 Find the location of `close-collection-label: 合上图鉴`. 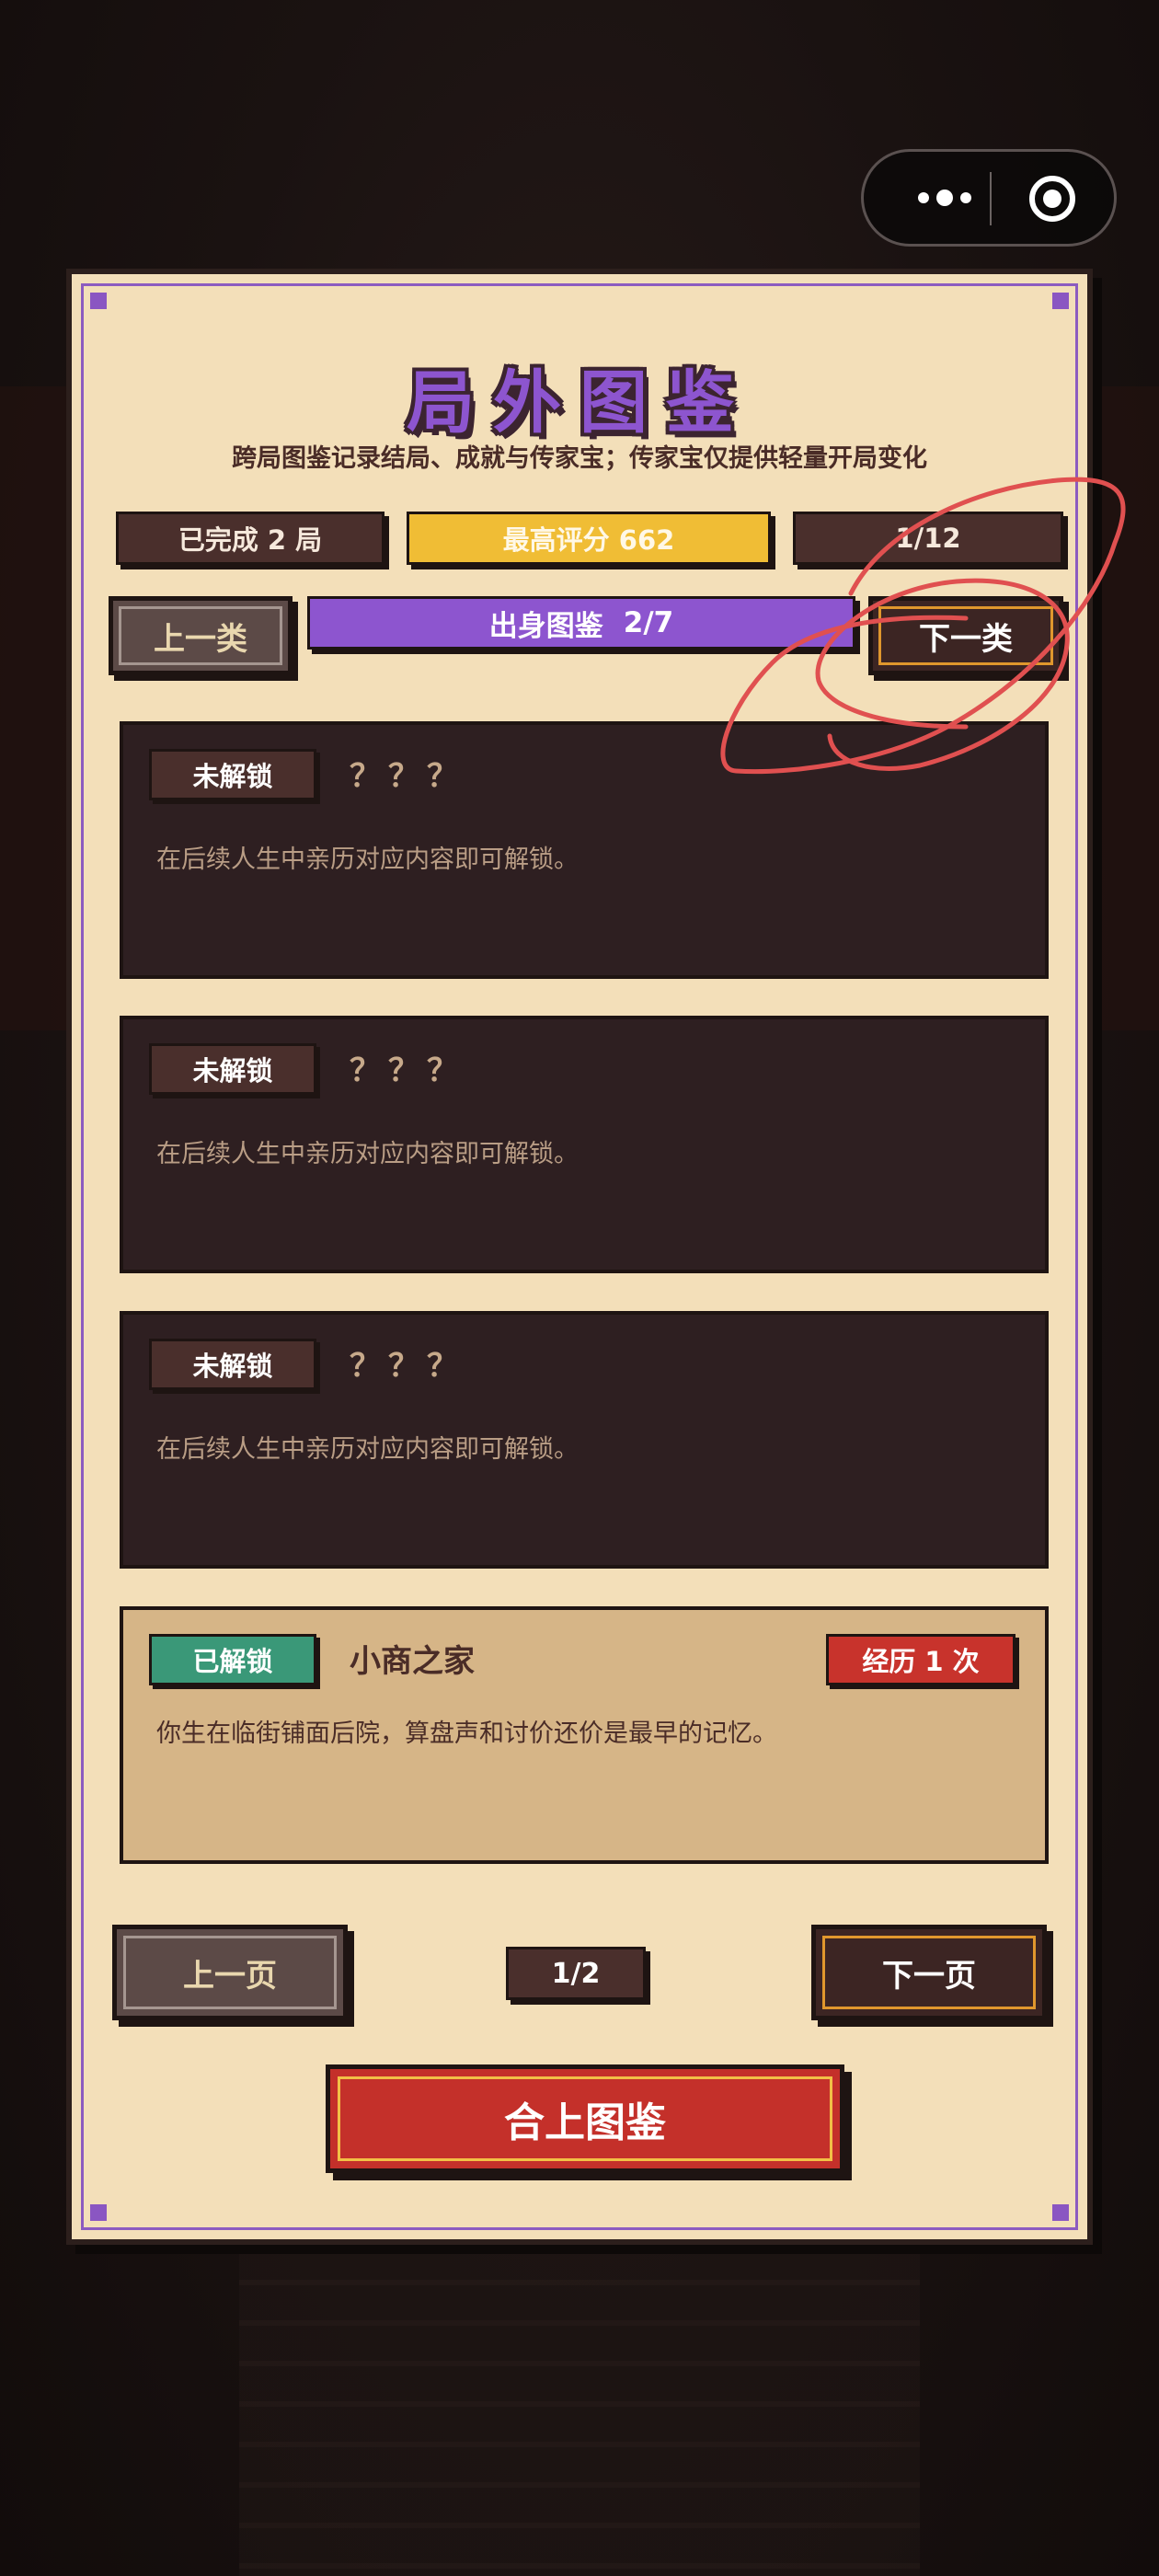

close-collection-label: 合上图鉴 is located at coordinates (585, 2122).